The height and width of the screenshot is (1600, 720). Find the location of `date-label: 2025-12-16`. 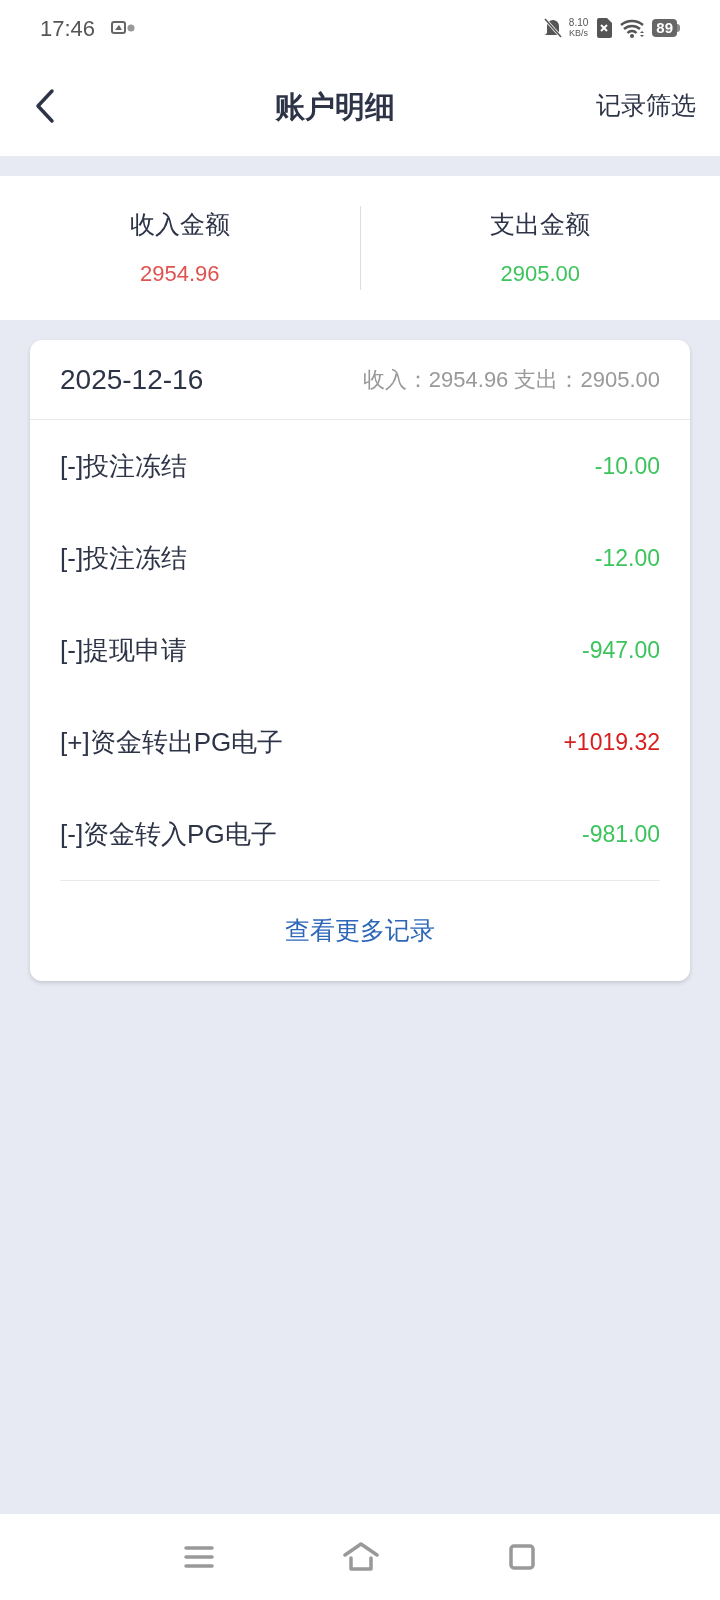

date-label: 2025-12-16 is located at coordinates (132, 379).